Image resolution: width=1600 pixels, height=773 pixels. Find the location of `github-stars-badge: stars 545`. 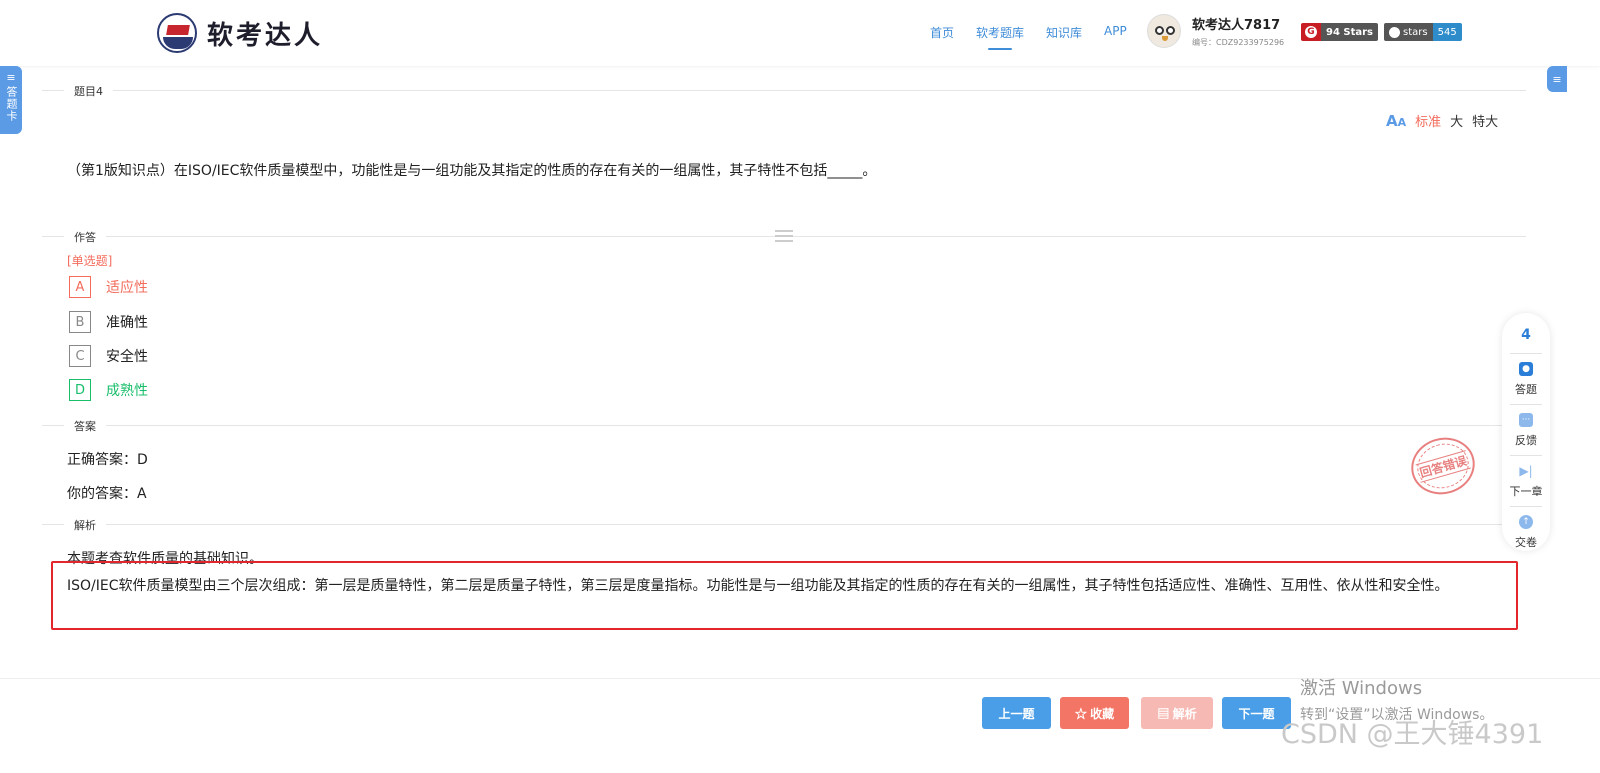

github-stars-badge: stars 545 is located at coordinates (1423, 32).